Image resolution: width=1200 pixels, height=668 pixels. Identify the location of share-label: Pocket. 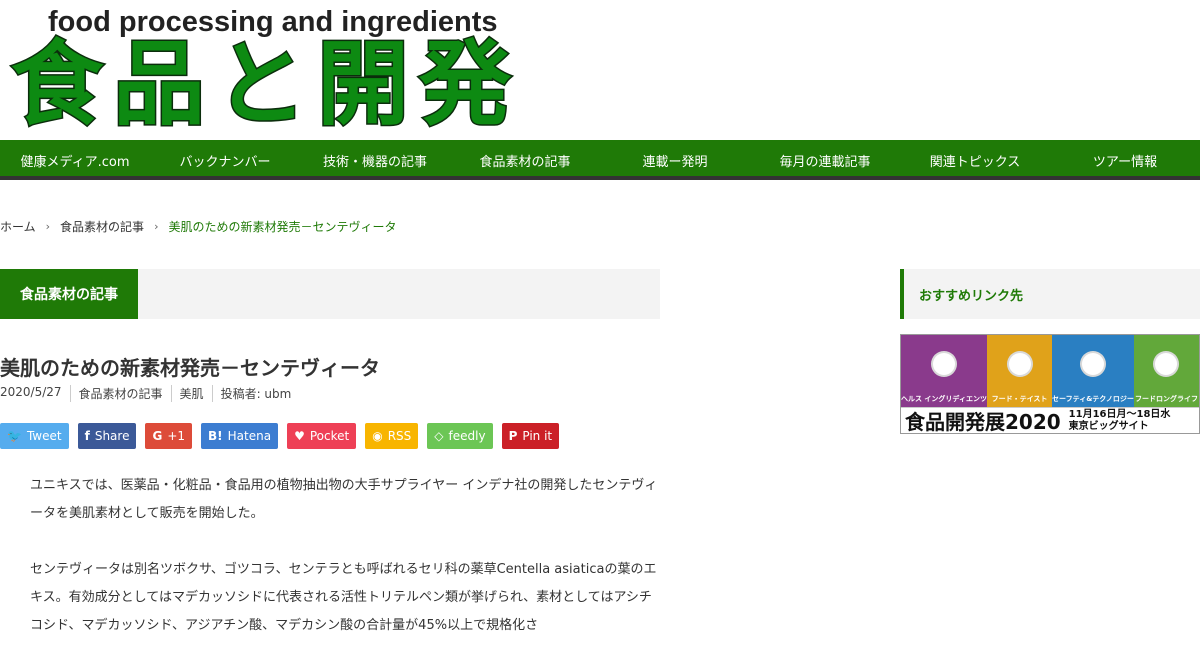
(329, 436).